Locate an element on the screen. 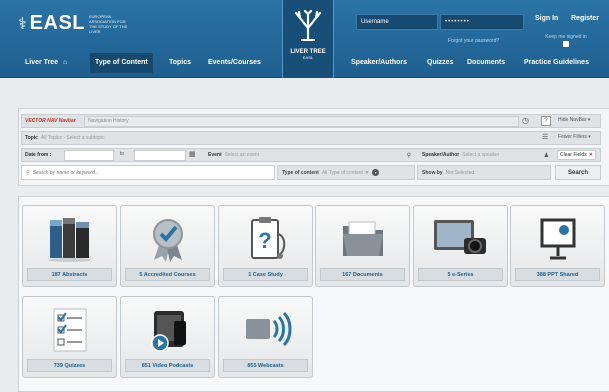 Image resolution: width=609 pixels, height=392 pixels. keep-signed-in: Keep me signed in is located at coordinates (566, 40).